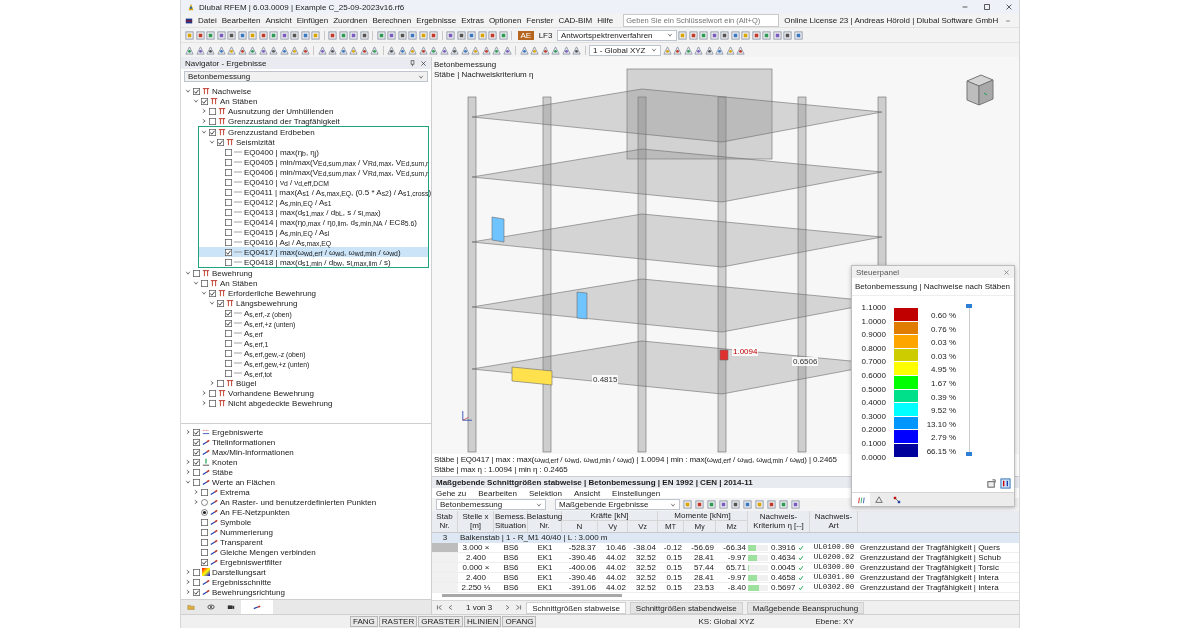 Image resolution: width=1200 pixels, height=628 pixels. What do you see at coordinates (313, 132) in the screenshot?
I see `tree-item: Grenzzustand Erdbeben` at bounding box center [313, 132].